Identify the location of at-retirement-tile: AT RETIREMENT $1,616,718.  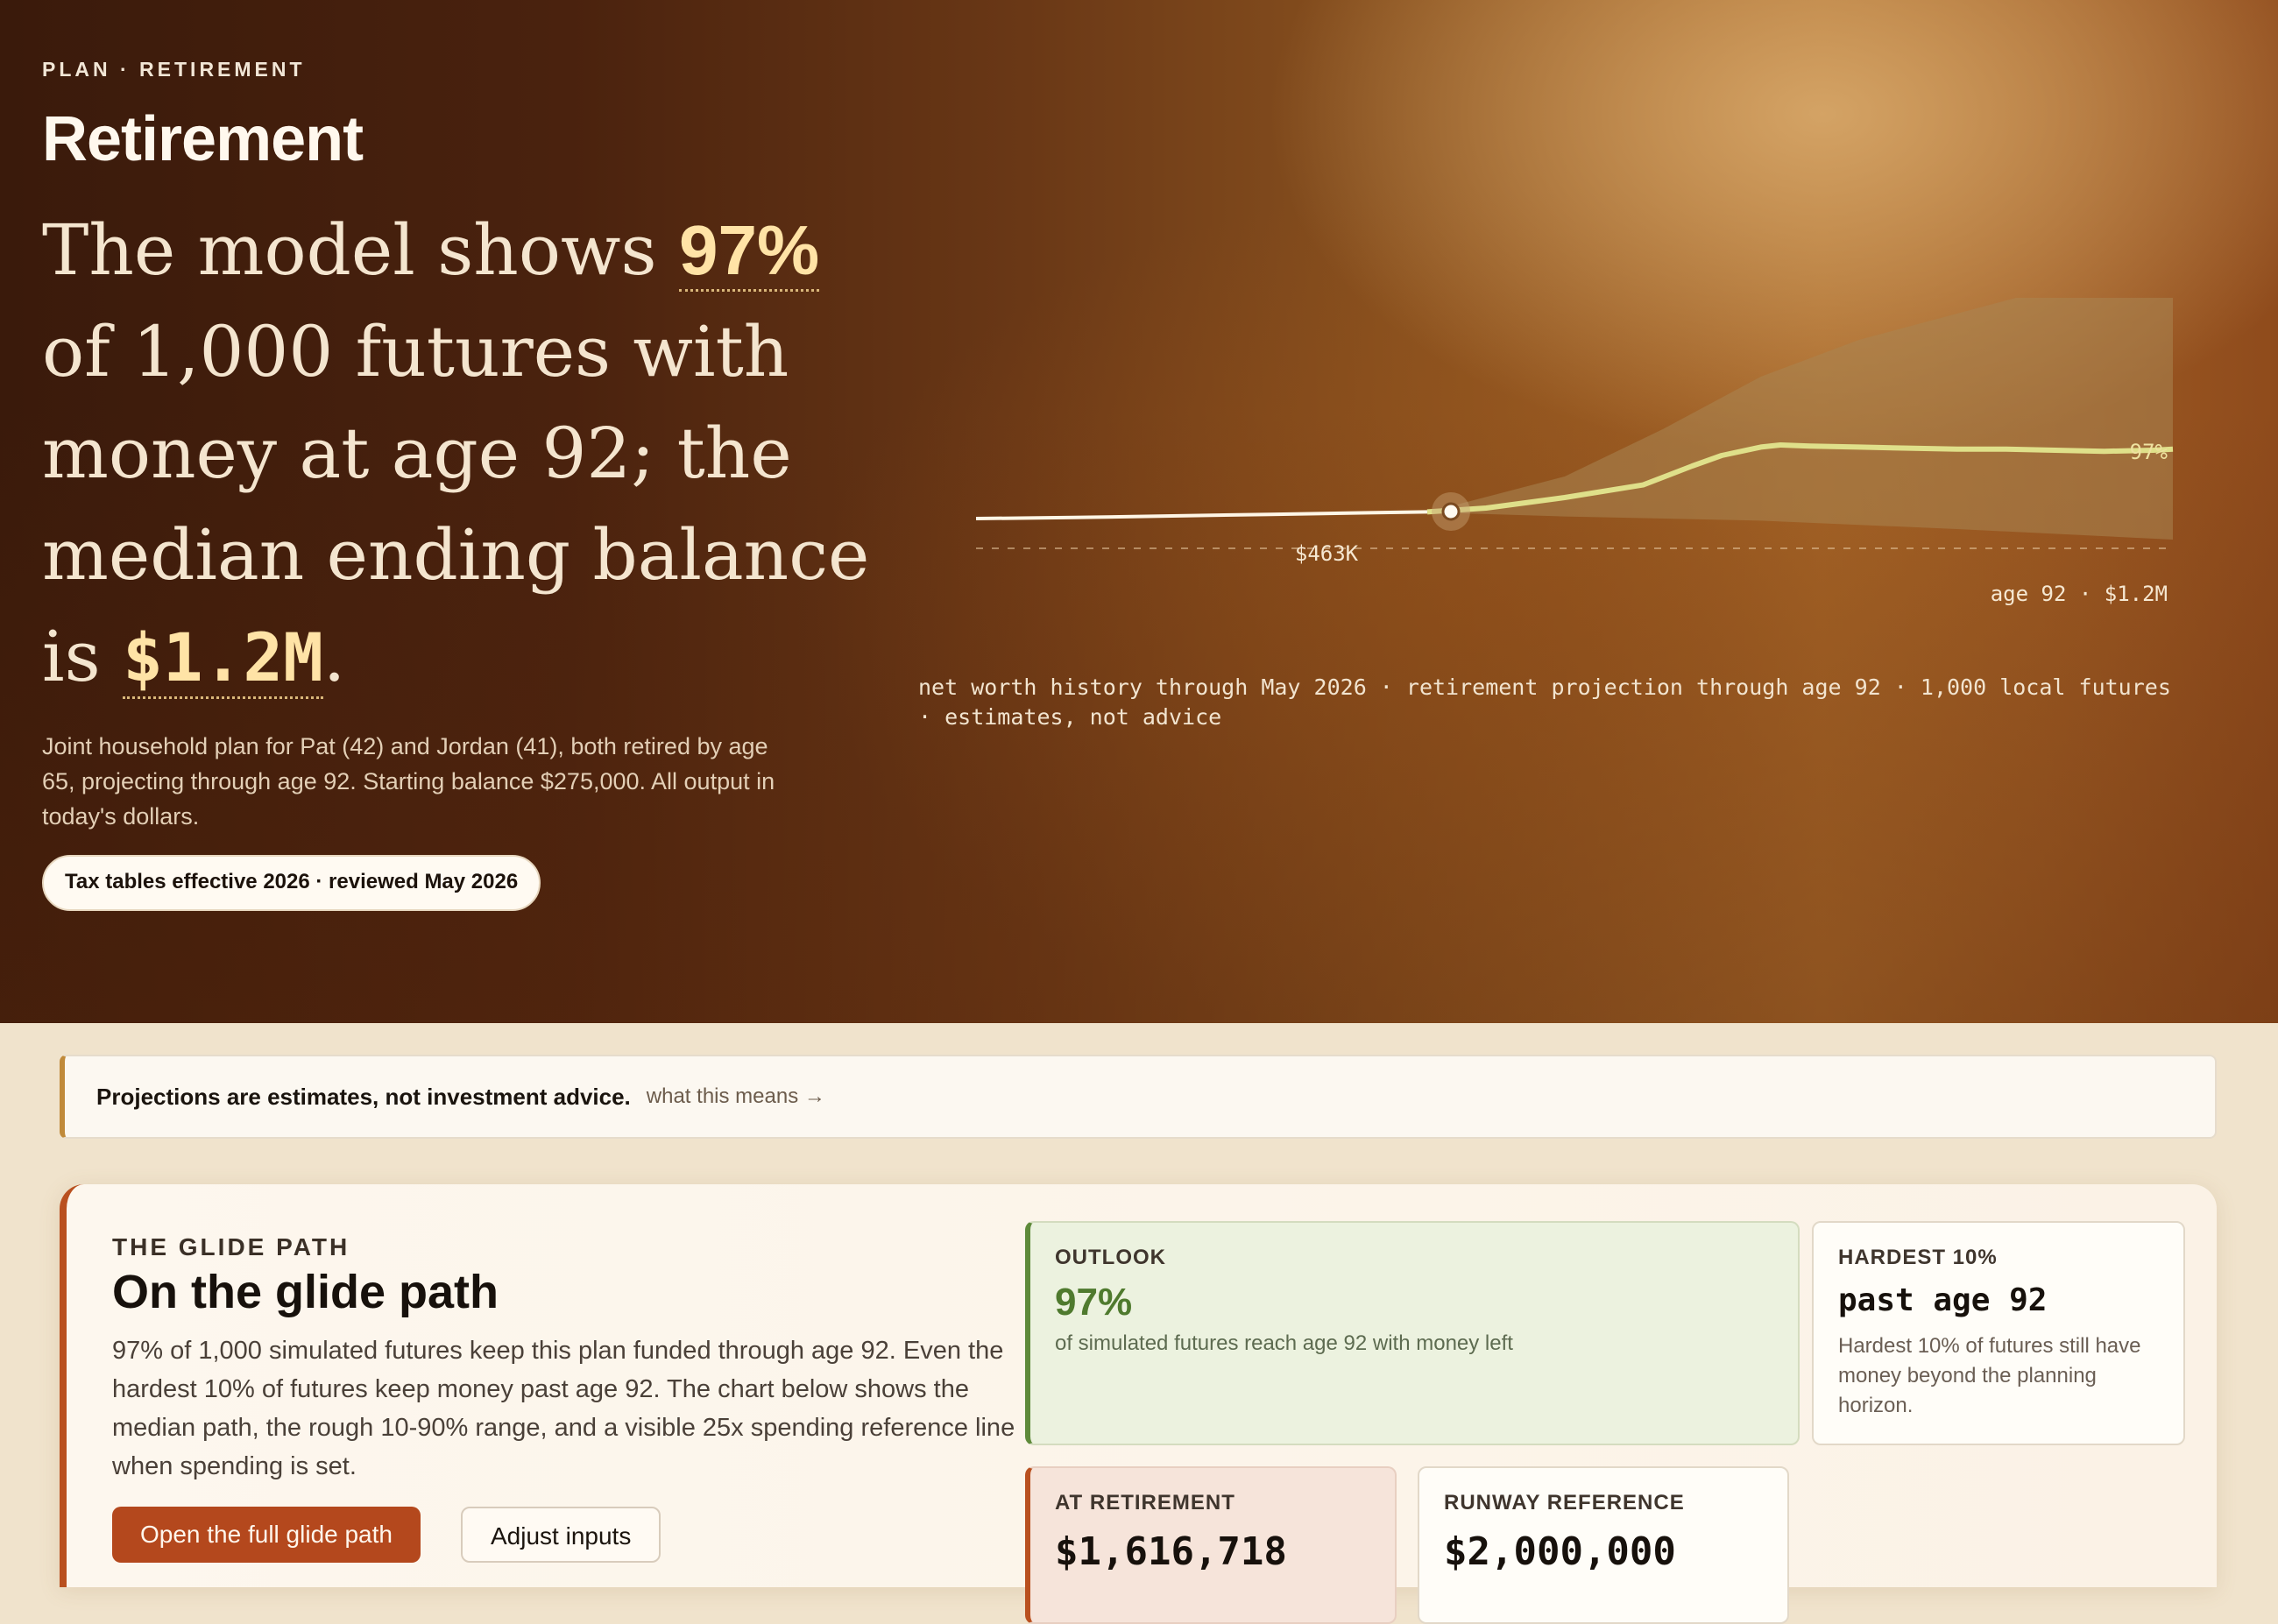
(1211, 1545).